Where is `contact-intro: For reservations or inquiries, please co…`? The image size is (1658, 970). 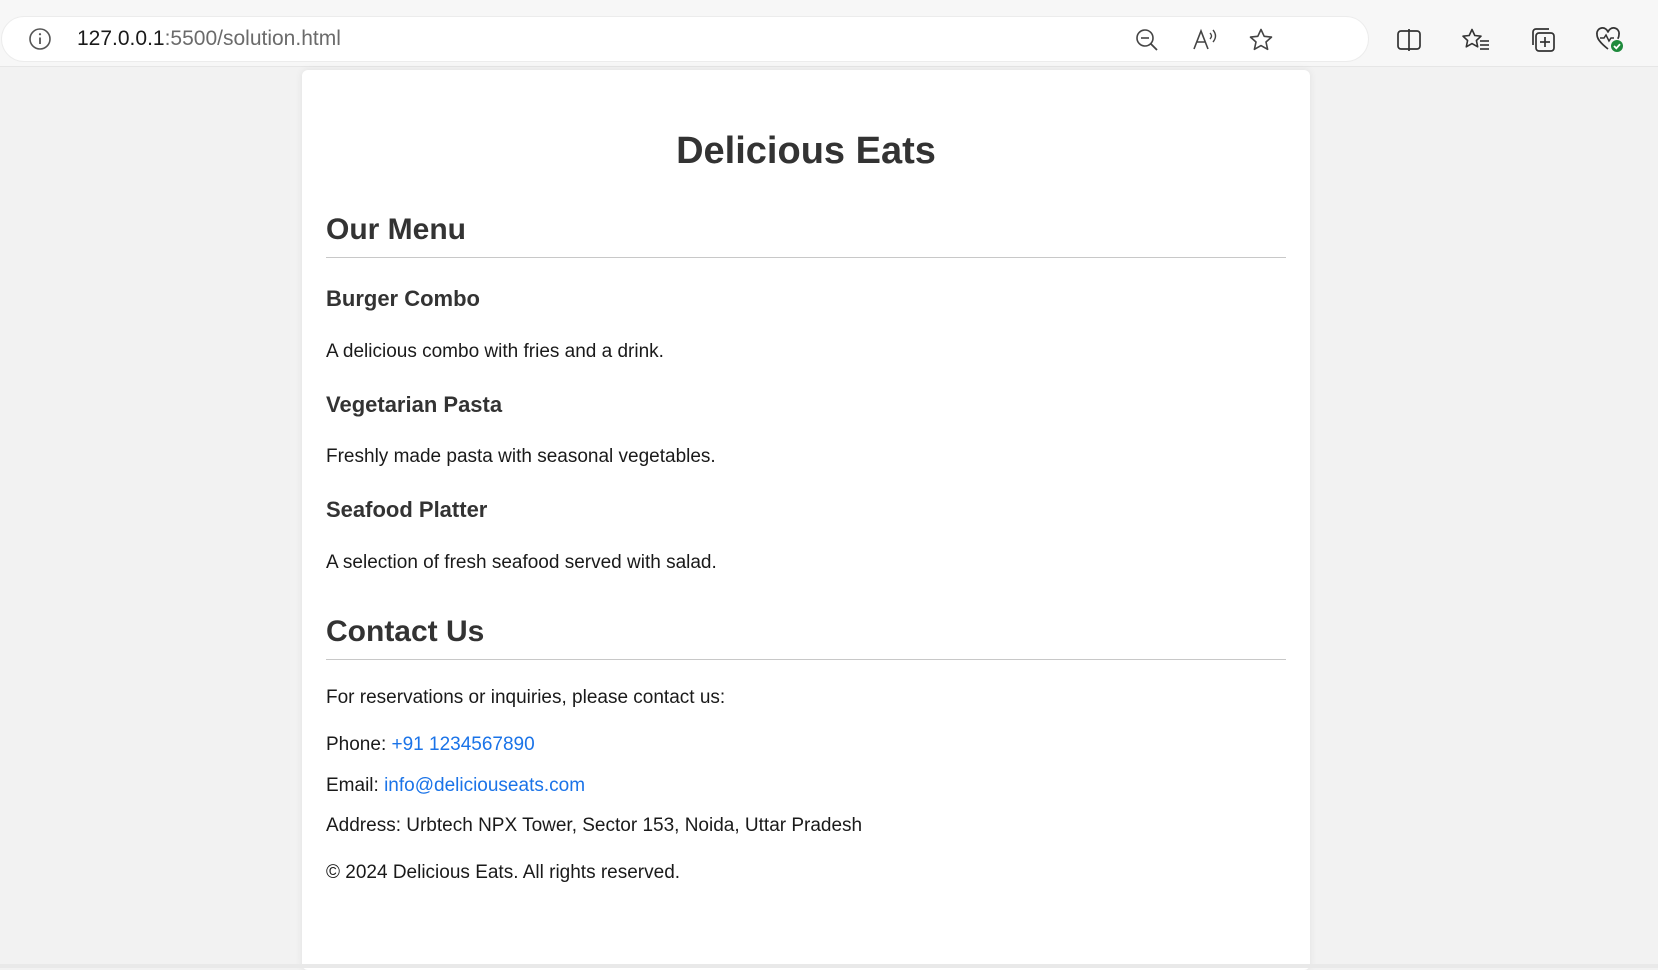
contact-intro: For reservations or inquiries, please co… is located at coordinates (526, 697).